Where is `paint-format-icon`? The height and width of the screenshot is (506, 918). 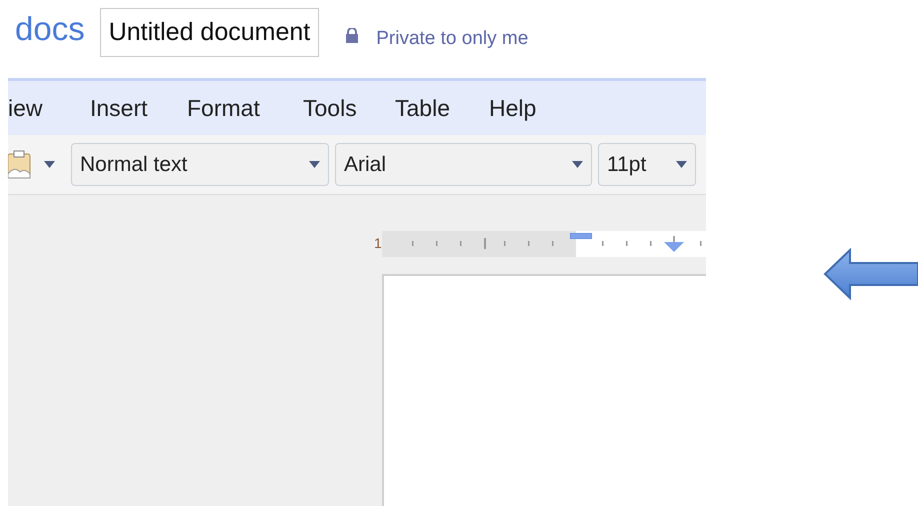
paint-format-icon is located at coordinates (20, 165).